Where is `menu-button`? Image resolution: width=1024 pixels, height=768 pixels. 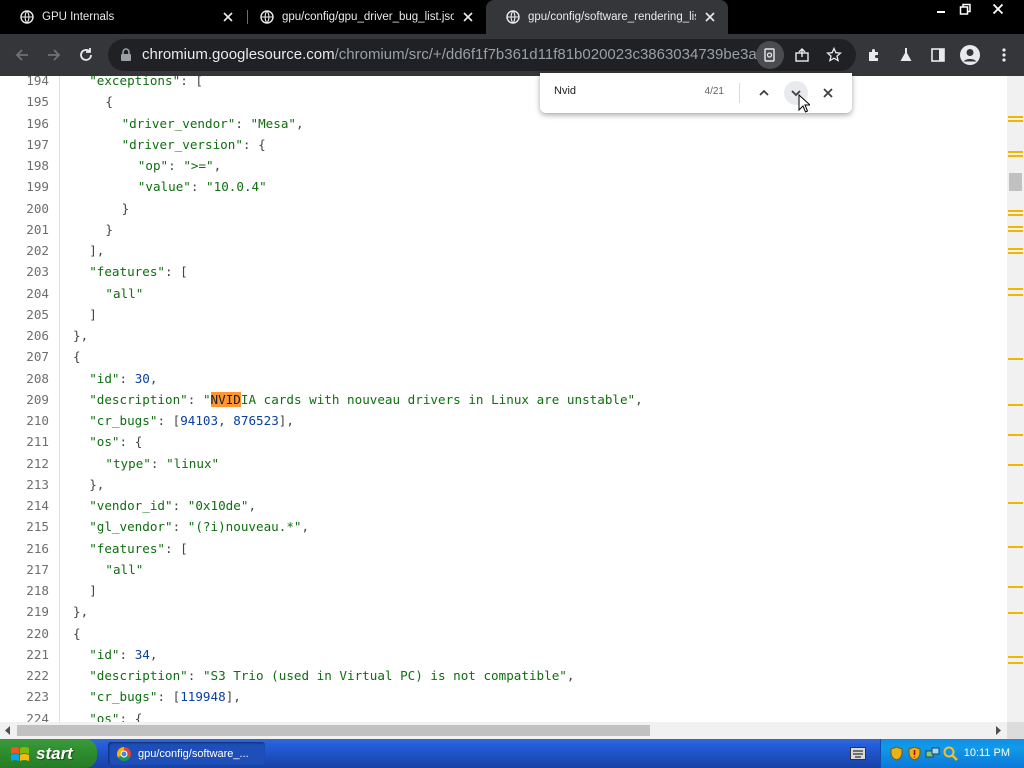
menu-button is located at coordinates (1004, 55).